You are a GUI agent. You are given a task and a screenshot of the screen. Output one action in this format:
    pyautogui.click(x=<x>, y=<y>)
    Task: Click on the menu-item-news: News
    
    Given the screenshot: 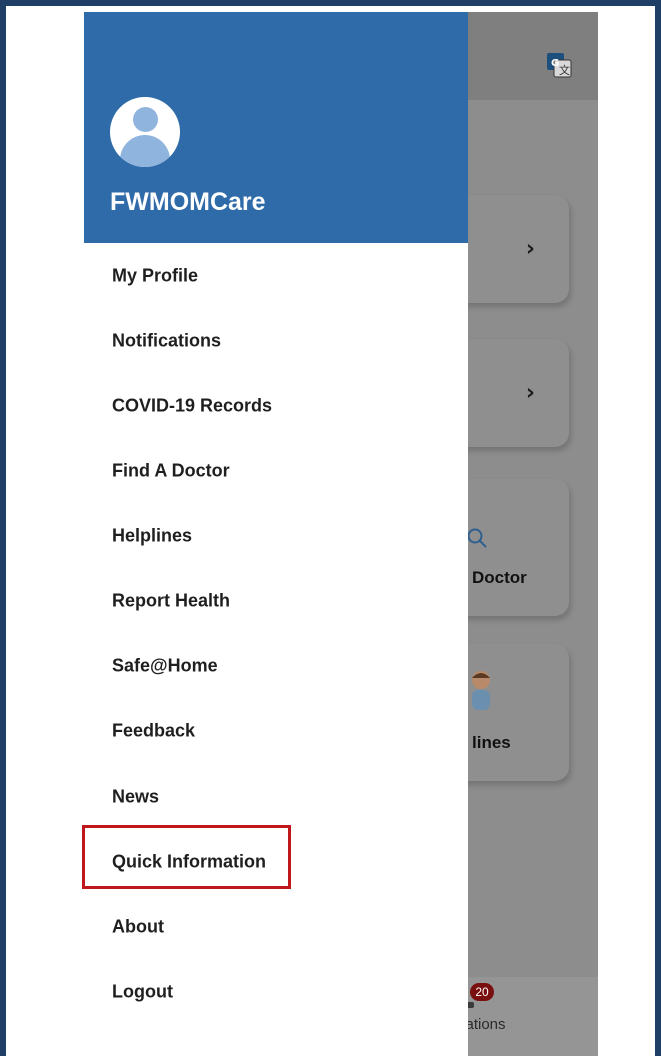 What is the action you would take?
    pyautogui.click(x=276, y=797)
    